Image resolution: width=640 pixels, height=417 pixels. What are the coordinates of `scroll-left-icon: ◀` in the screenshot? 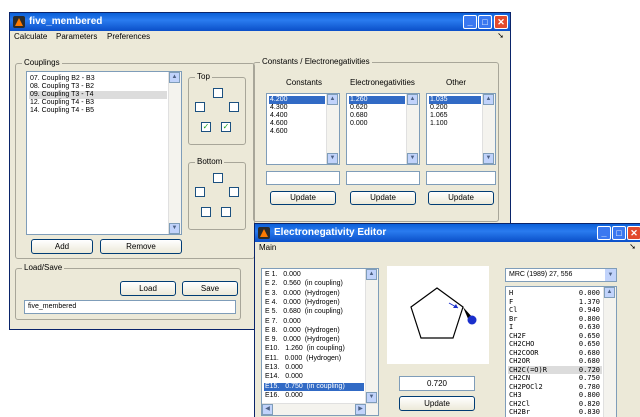 It's located at (267, 409).